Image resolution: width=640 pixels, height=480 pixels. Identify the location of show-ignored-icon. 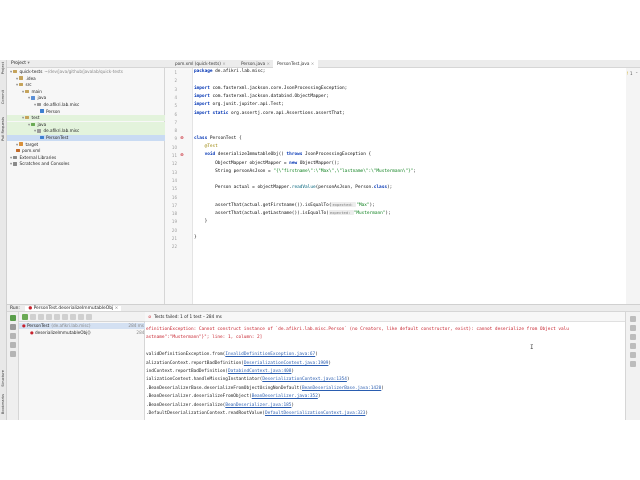
(33, 317).